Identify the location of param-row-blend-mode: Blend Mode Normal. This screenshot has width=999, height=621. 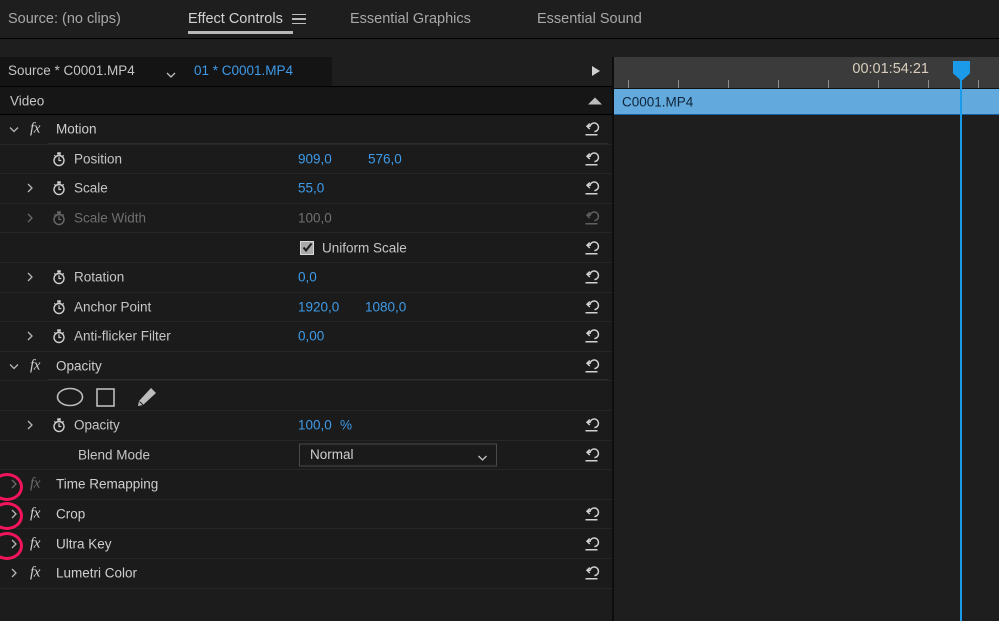
(306, 455).